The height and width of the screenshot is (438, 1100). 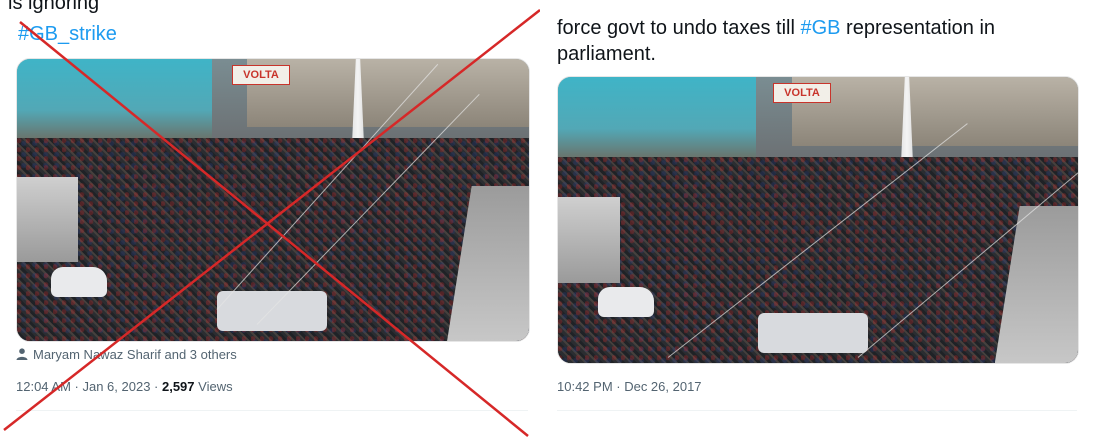 I want to click on person-icon, so click(x=22, y=354).